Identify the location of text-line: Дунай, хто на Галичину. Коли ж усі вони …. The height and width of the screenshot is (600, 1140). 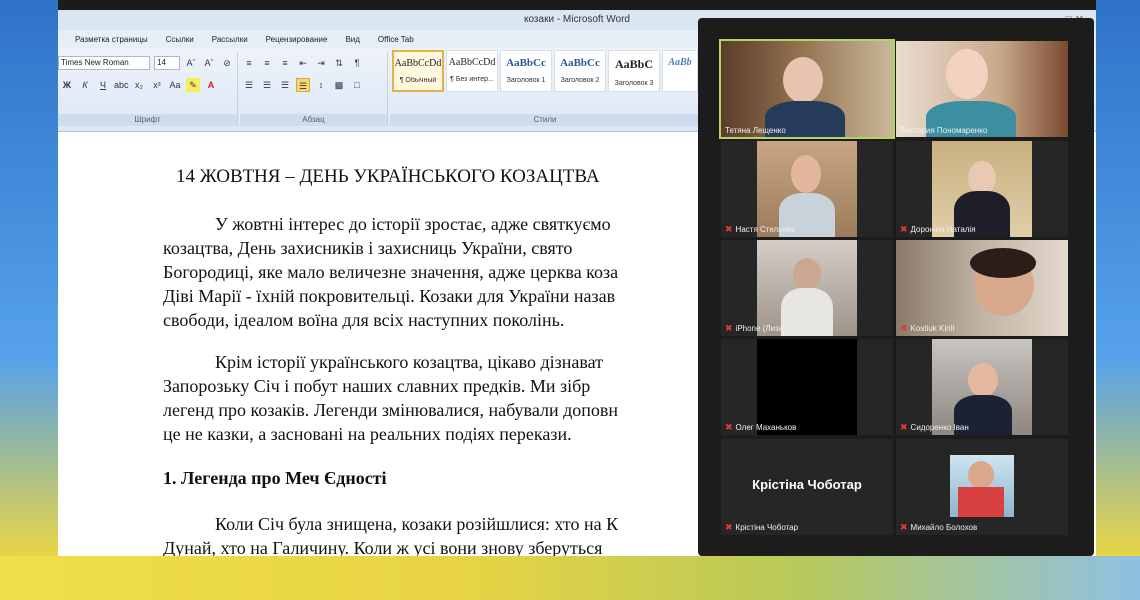
(383, 547).